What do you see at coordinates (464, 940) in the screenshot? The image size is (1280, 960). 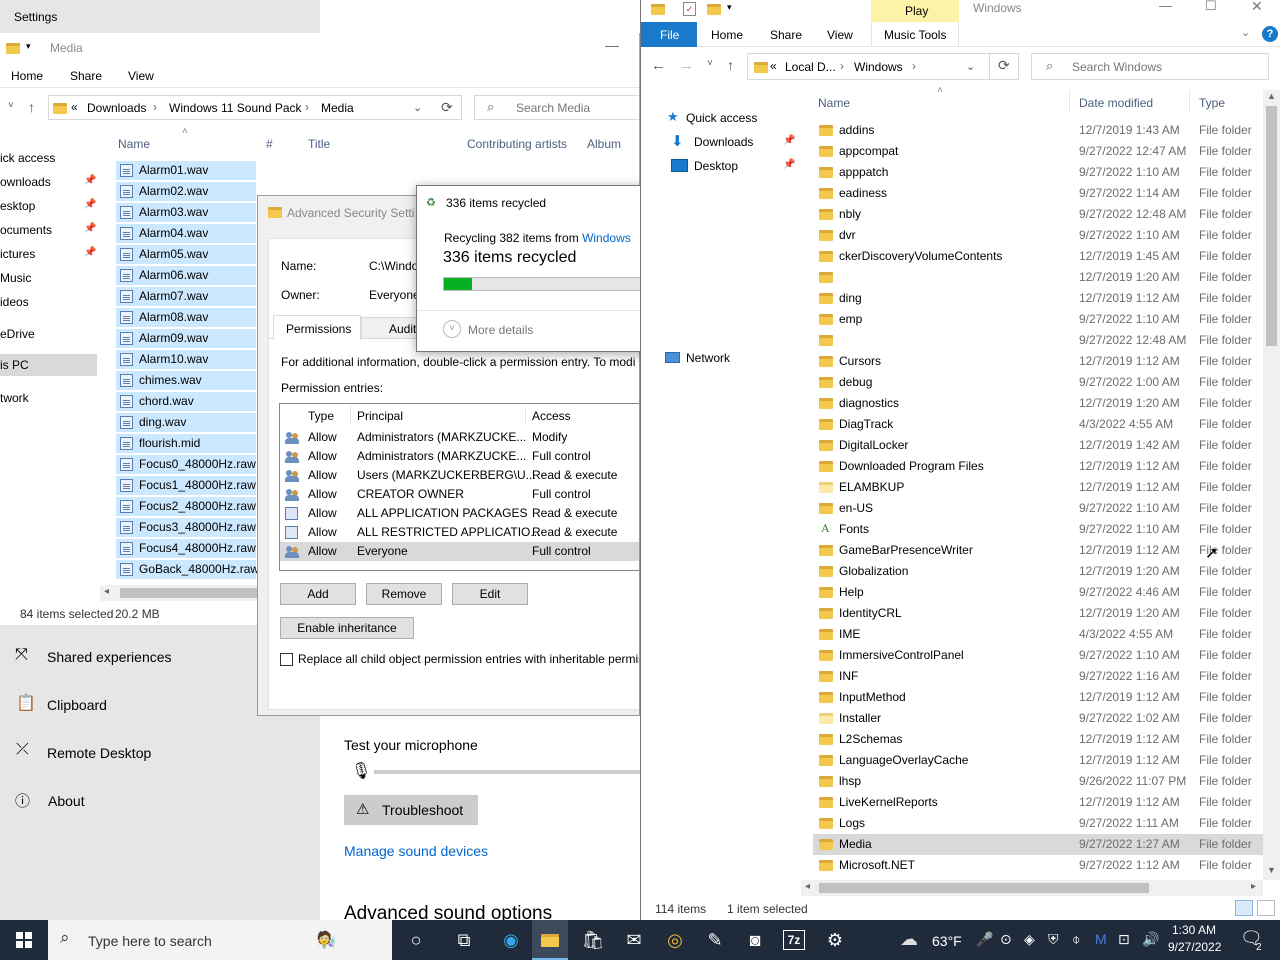 I see `task-view-icon: ⧉` at bounding box center [464, 940].